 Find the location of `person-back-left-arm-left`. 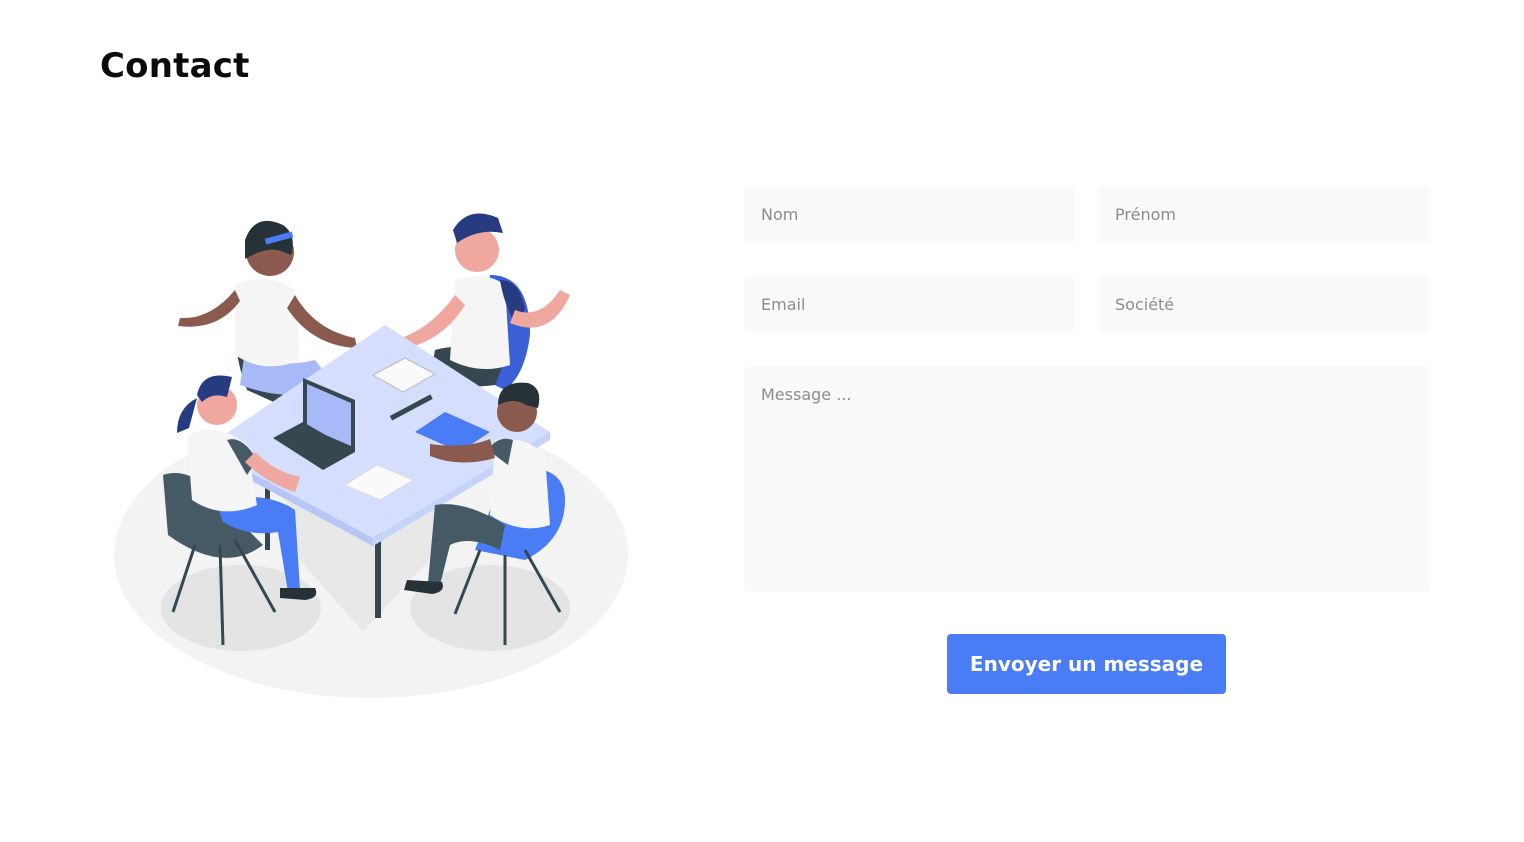

person-back-left-arm-left is located at coordinates (209, 308).